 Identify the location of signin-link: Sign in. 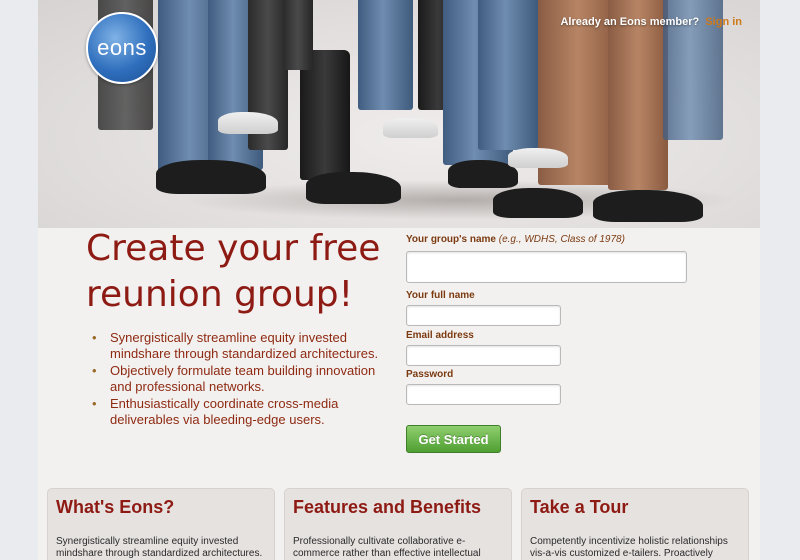
(723, 22).